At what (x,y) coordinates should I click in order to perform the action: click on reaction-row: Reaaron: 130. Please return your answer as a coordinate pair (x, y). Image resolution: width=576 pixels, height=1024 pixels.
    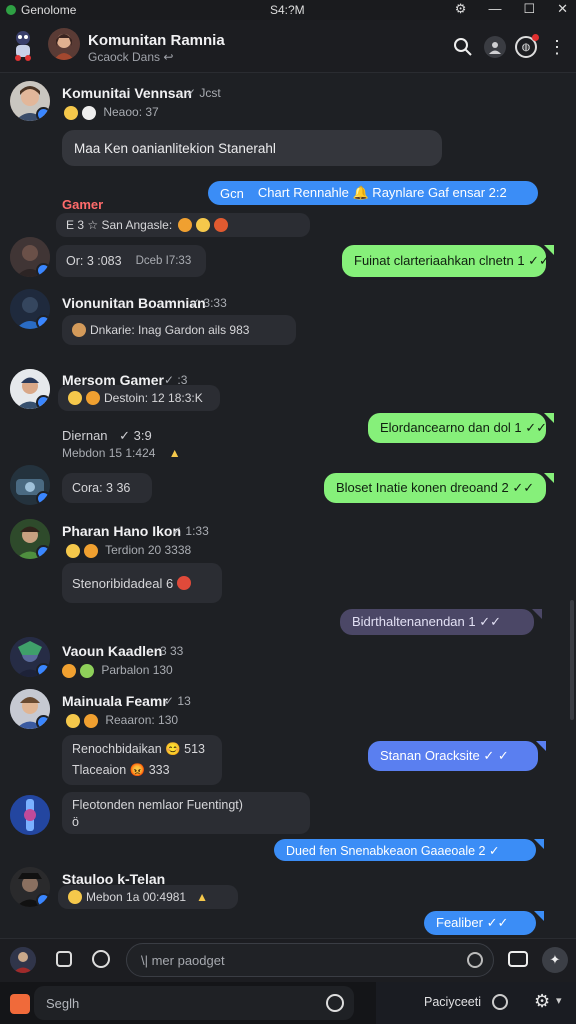
    Looking at the image, I should click on (122, 720).